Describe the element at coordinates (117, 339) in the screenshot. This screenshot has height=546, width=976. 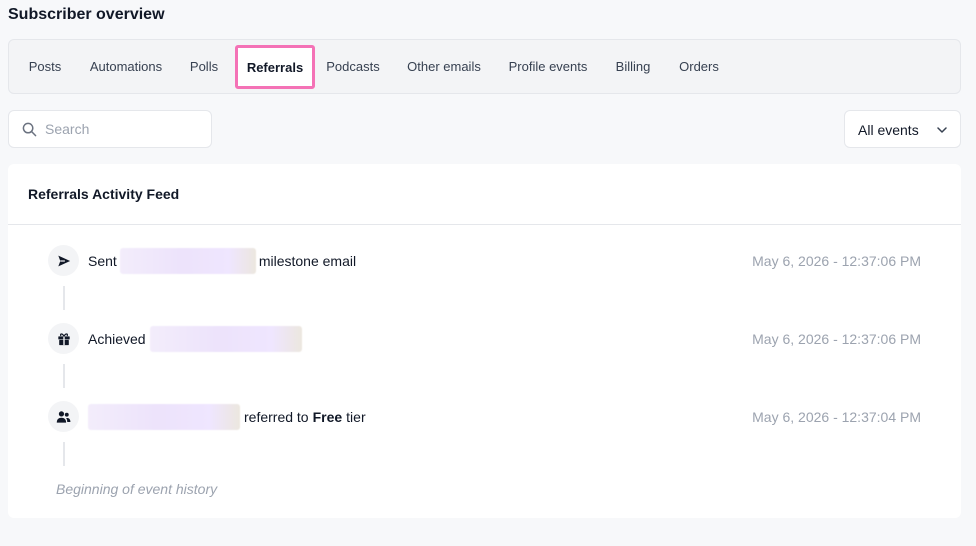
I see `event-prefix: Achieved` at that location.